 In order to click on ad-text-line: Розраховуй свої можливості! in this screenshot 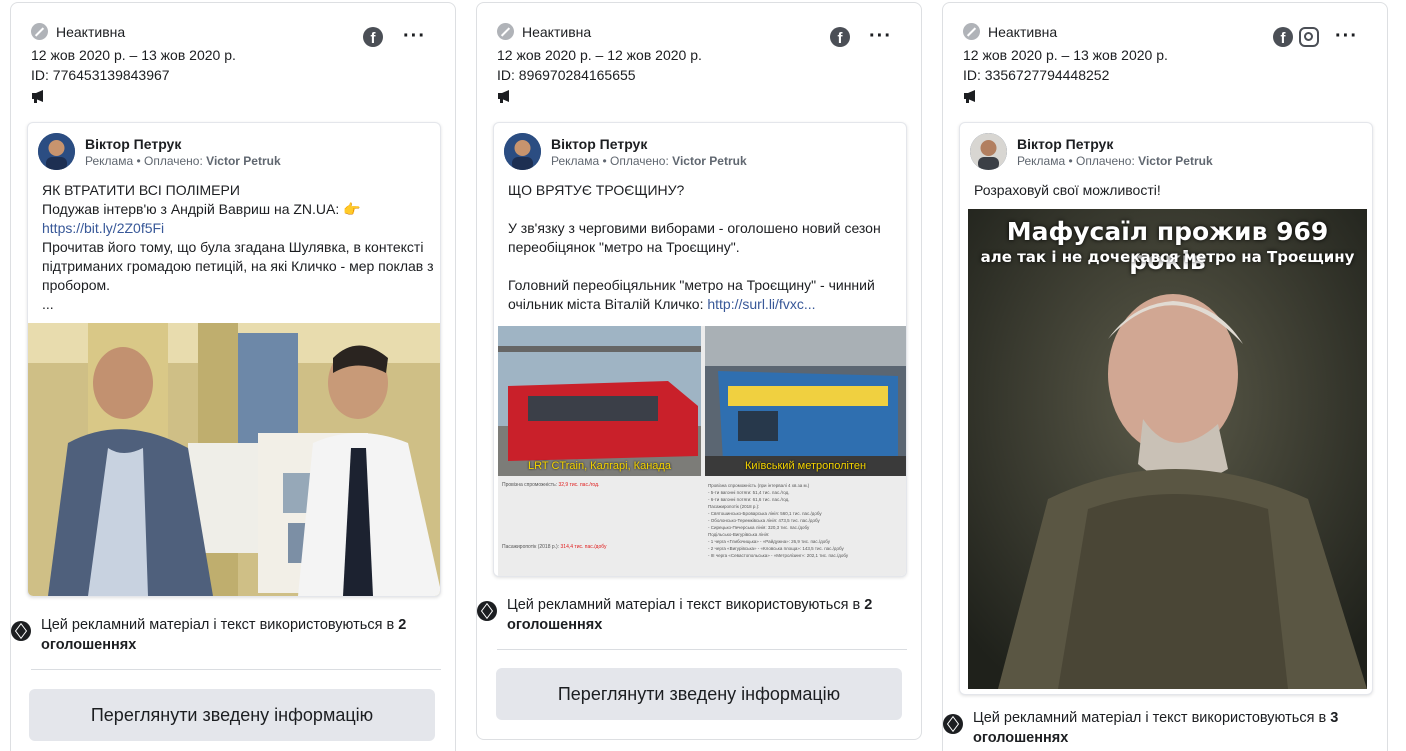, I will do `click(1067, 190)`.